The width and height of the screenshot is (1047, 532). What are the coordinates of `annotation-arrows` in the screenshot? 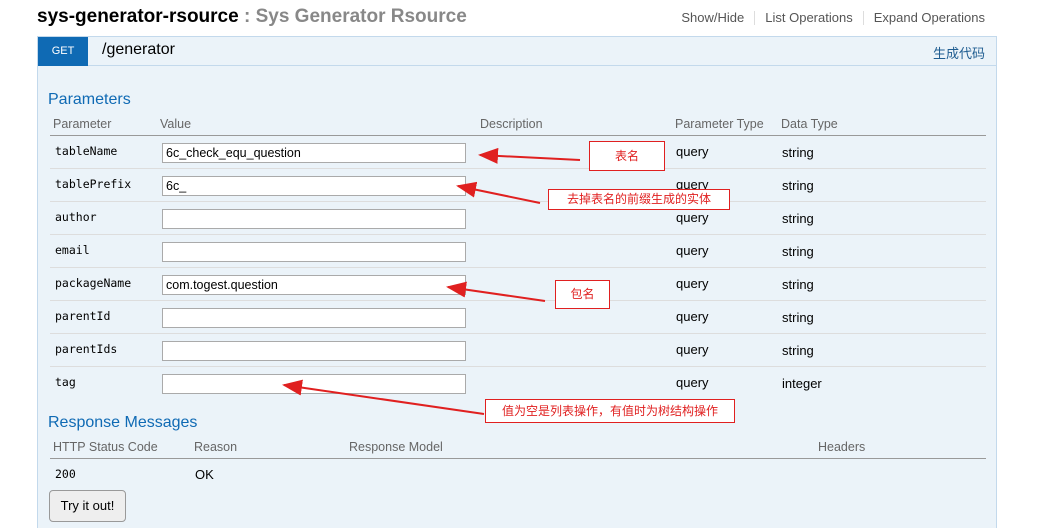 It's located at (431, 281).